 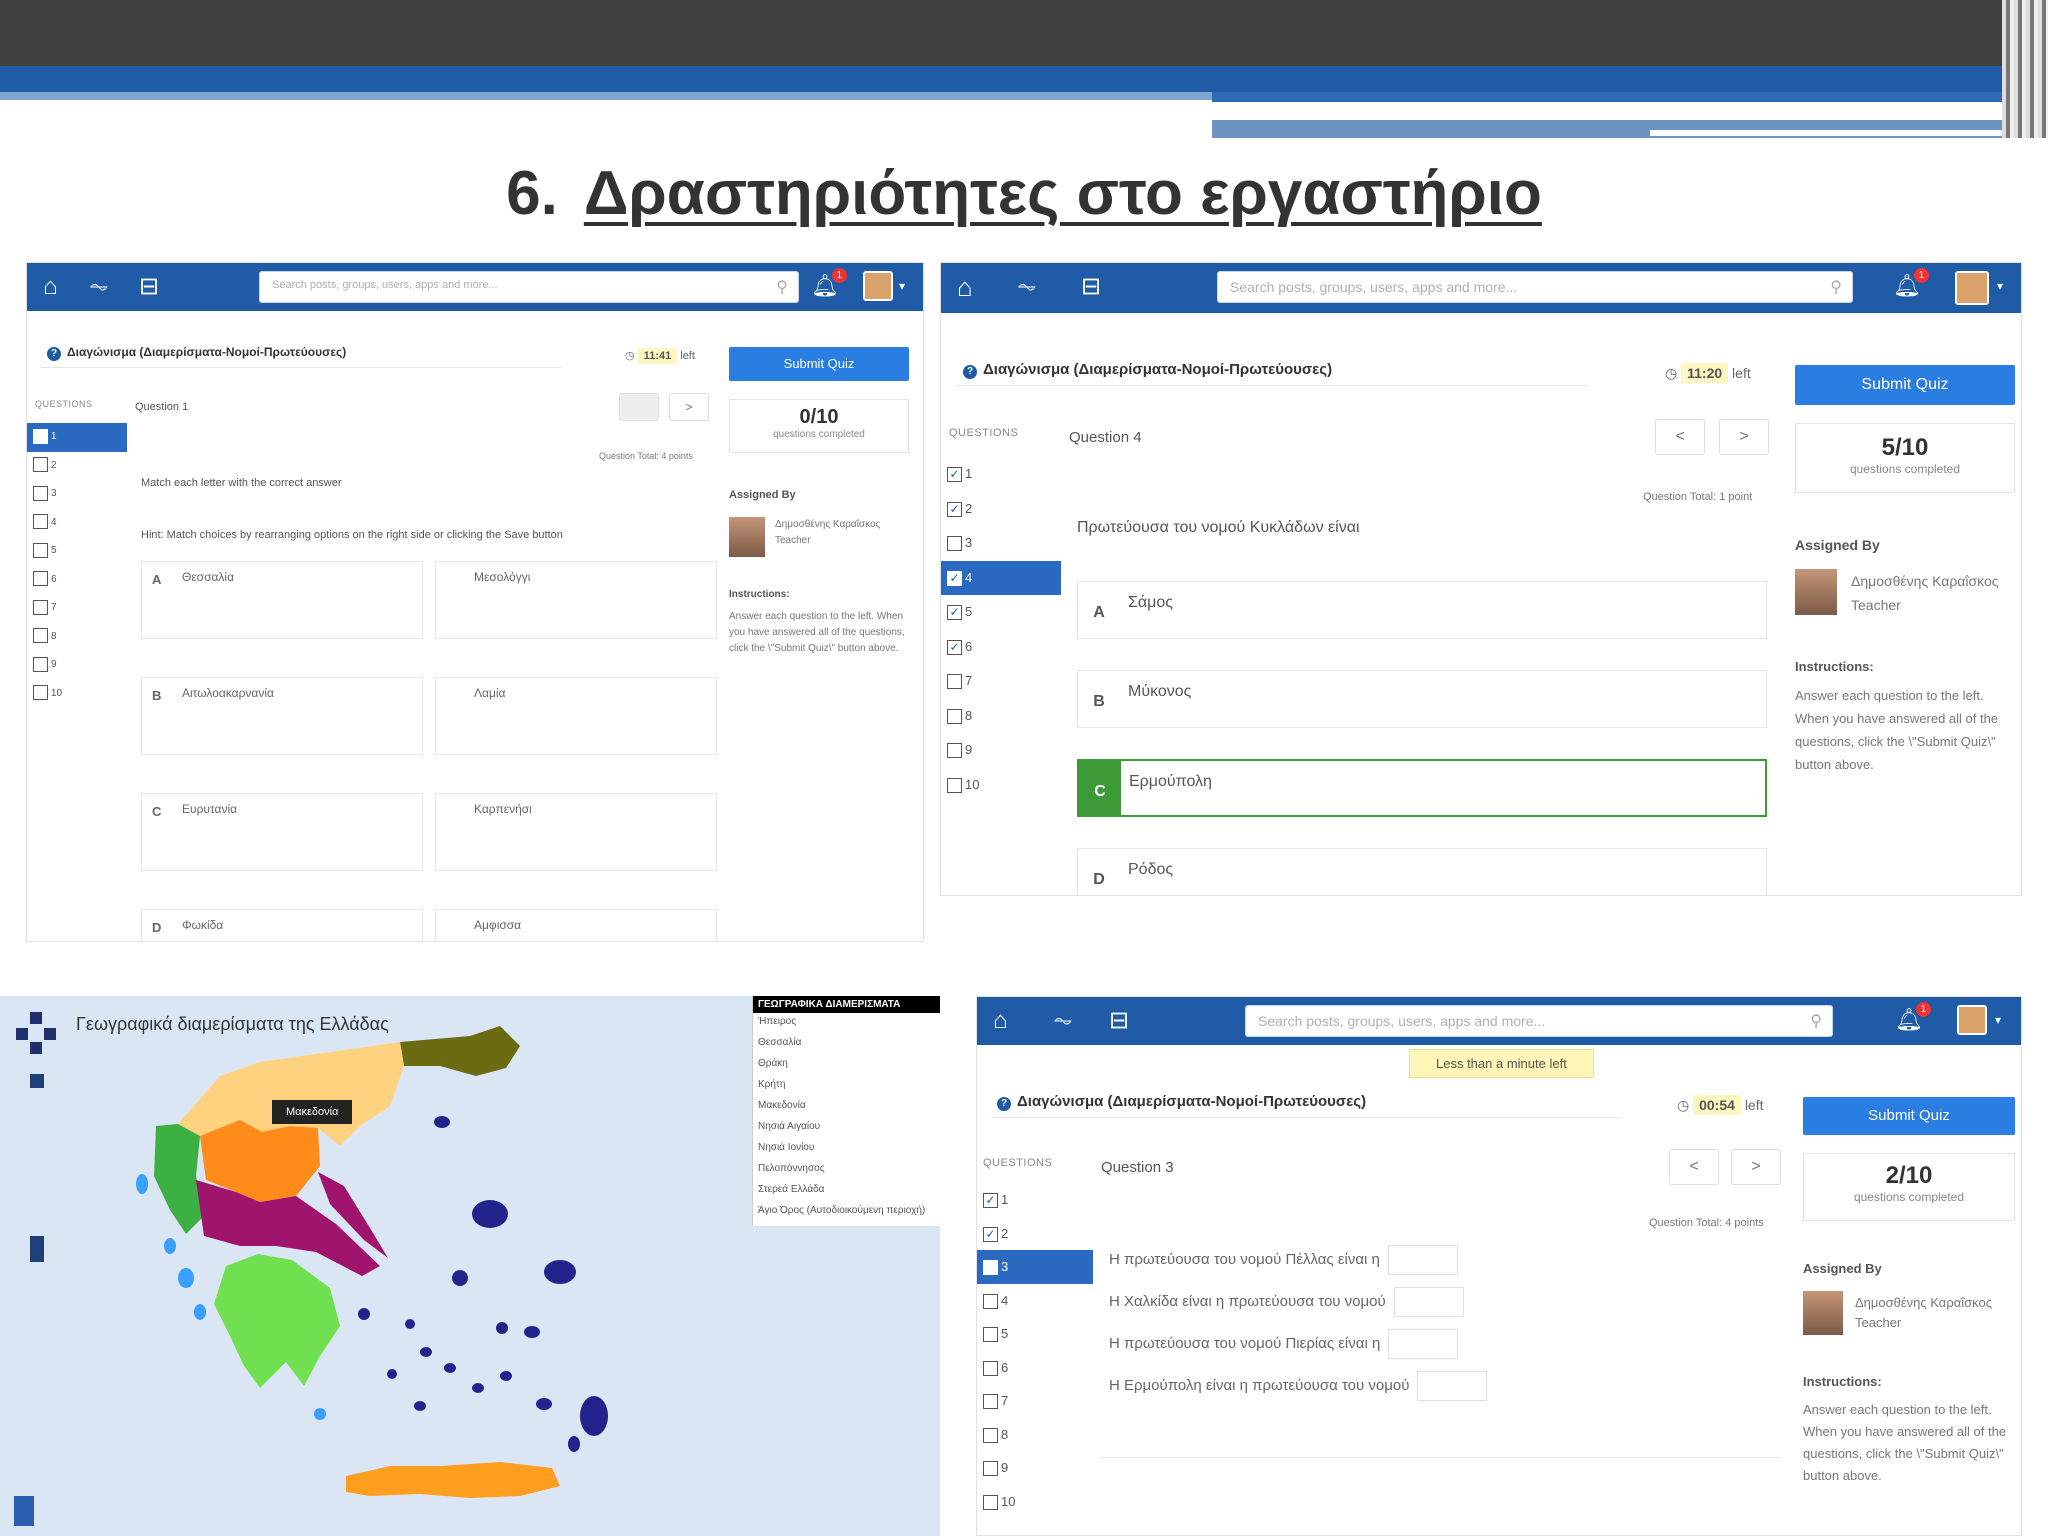 What do you see at coordinates (846, 1107) in the screenshot?
I see `legend-item: Μακεδονία` at bounding box center [846, 1107].